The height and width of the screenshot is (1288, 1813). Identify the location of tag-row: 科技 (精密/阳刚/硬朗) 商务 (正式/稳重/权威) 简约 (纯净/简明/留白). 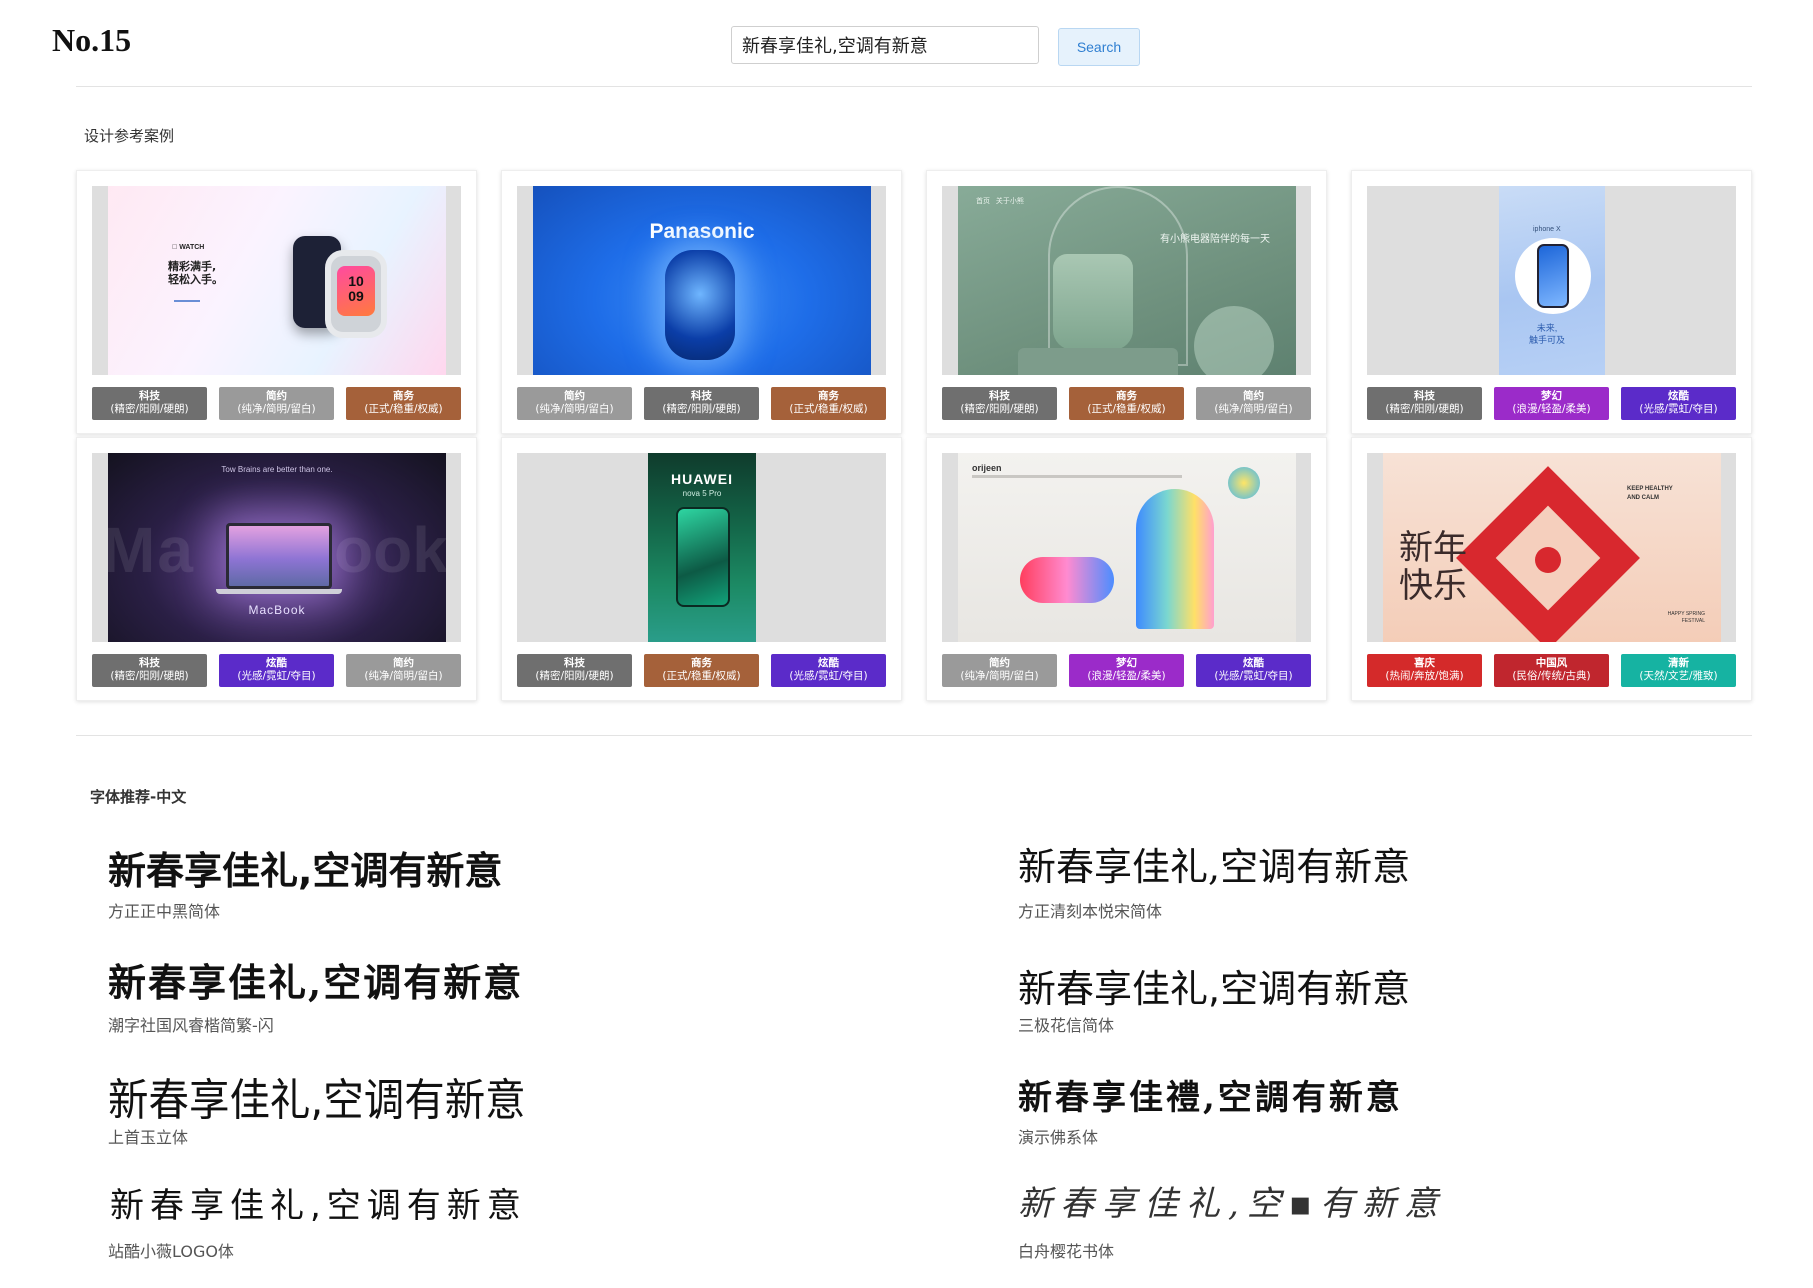
(1126, 403).